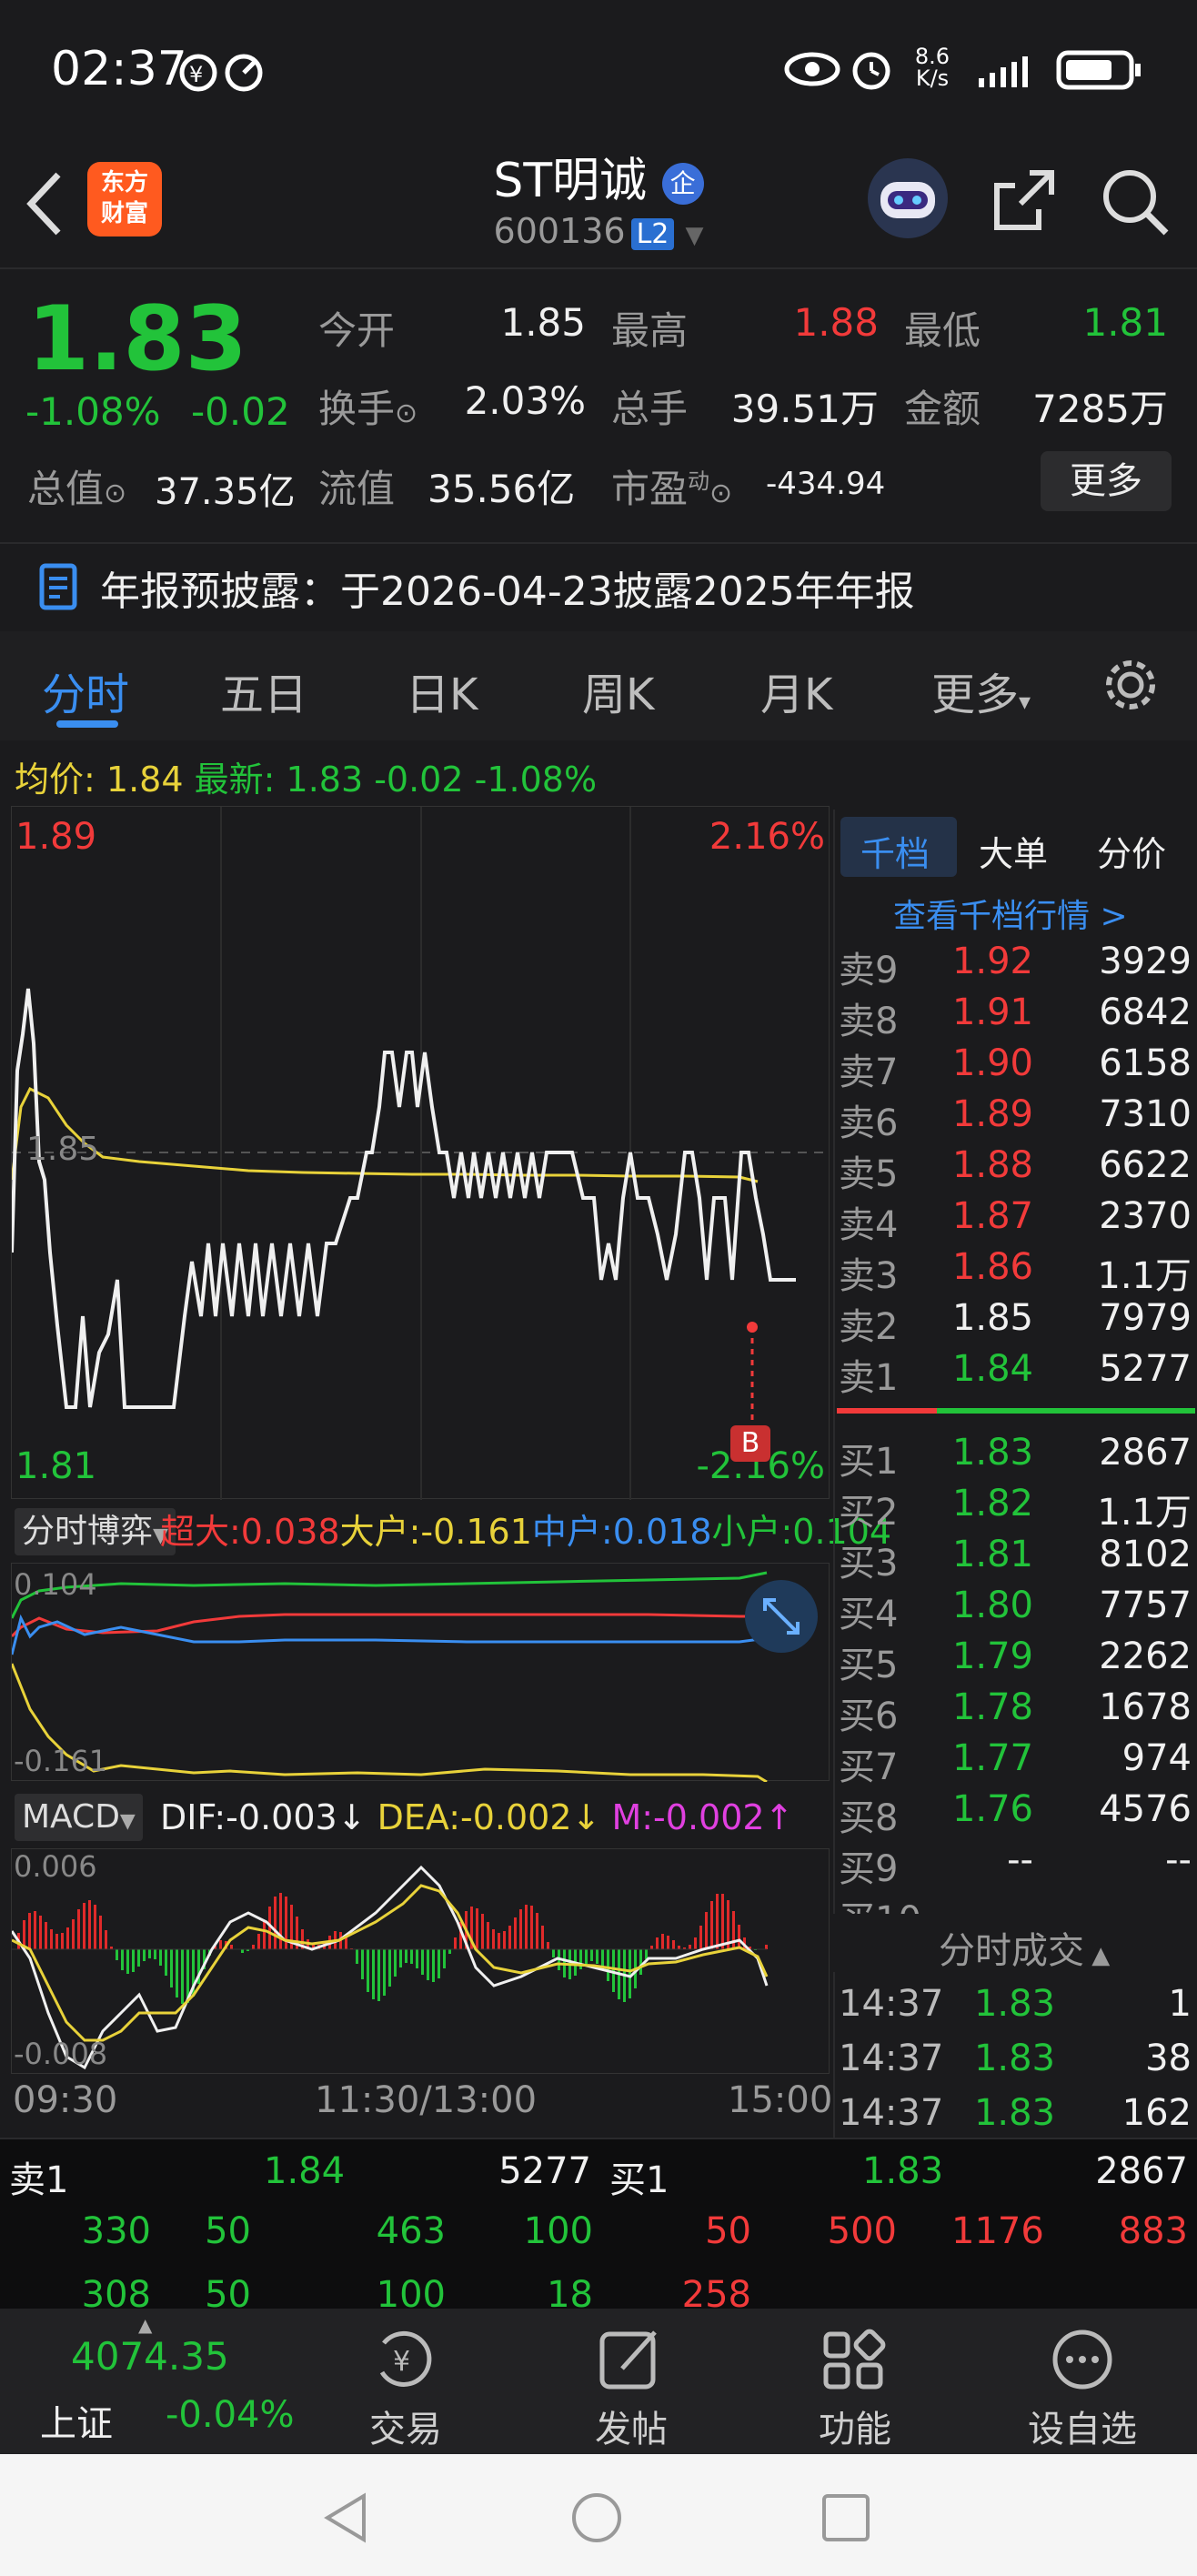  What do you see at coordinates (1135, 202) in the screenshot?
I see `search-icon` at bounding box center [1135, 202].